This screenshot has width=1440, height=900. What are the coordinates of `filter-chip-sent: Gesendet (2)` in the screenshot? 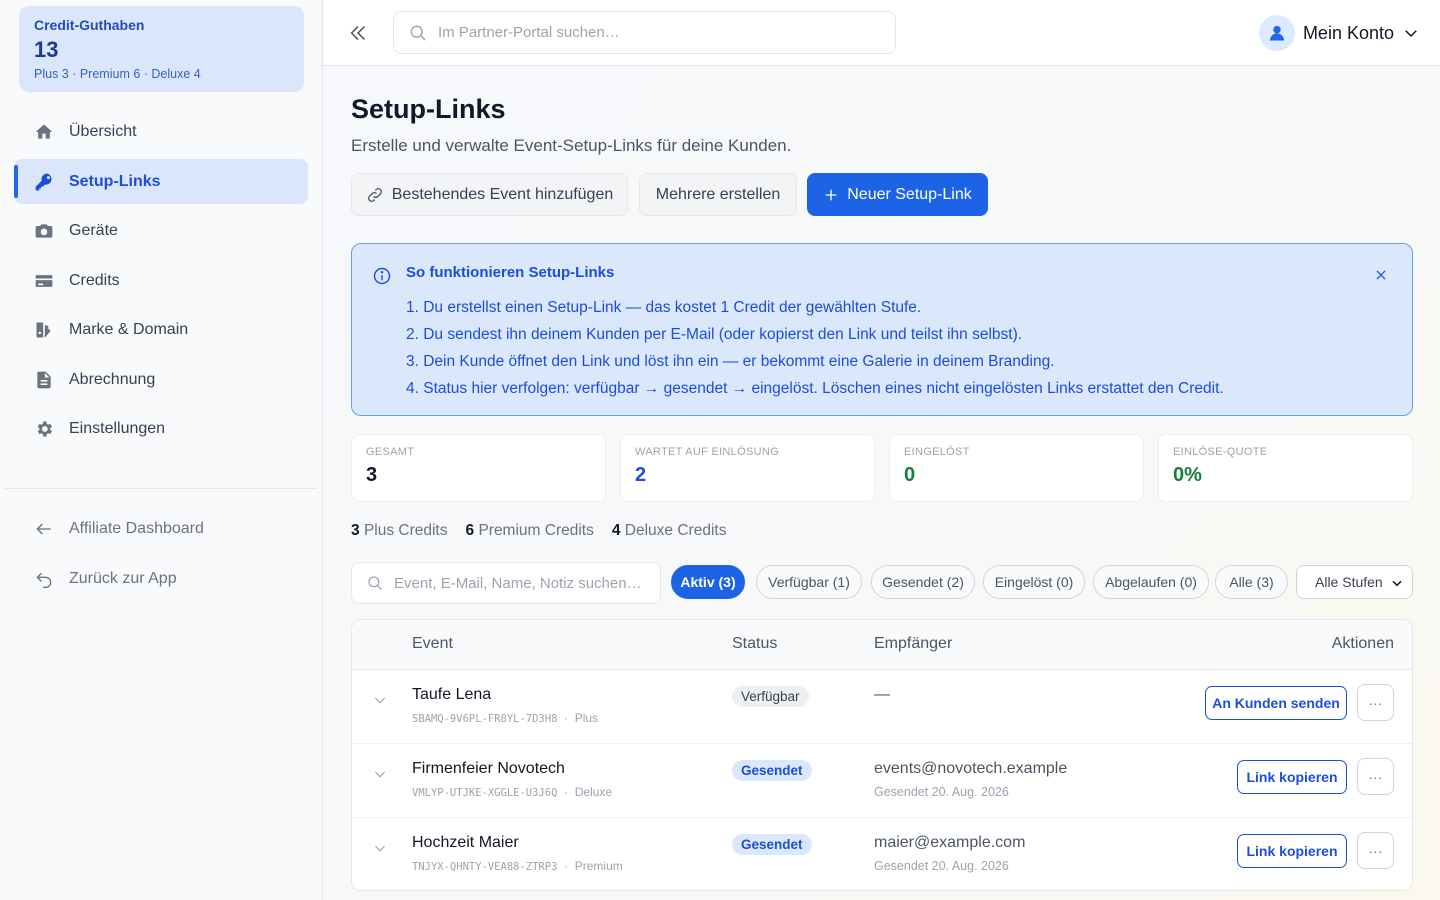 It's located at (923, 582).